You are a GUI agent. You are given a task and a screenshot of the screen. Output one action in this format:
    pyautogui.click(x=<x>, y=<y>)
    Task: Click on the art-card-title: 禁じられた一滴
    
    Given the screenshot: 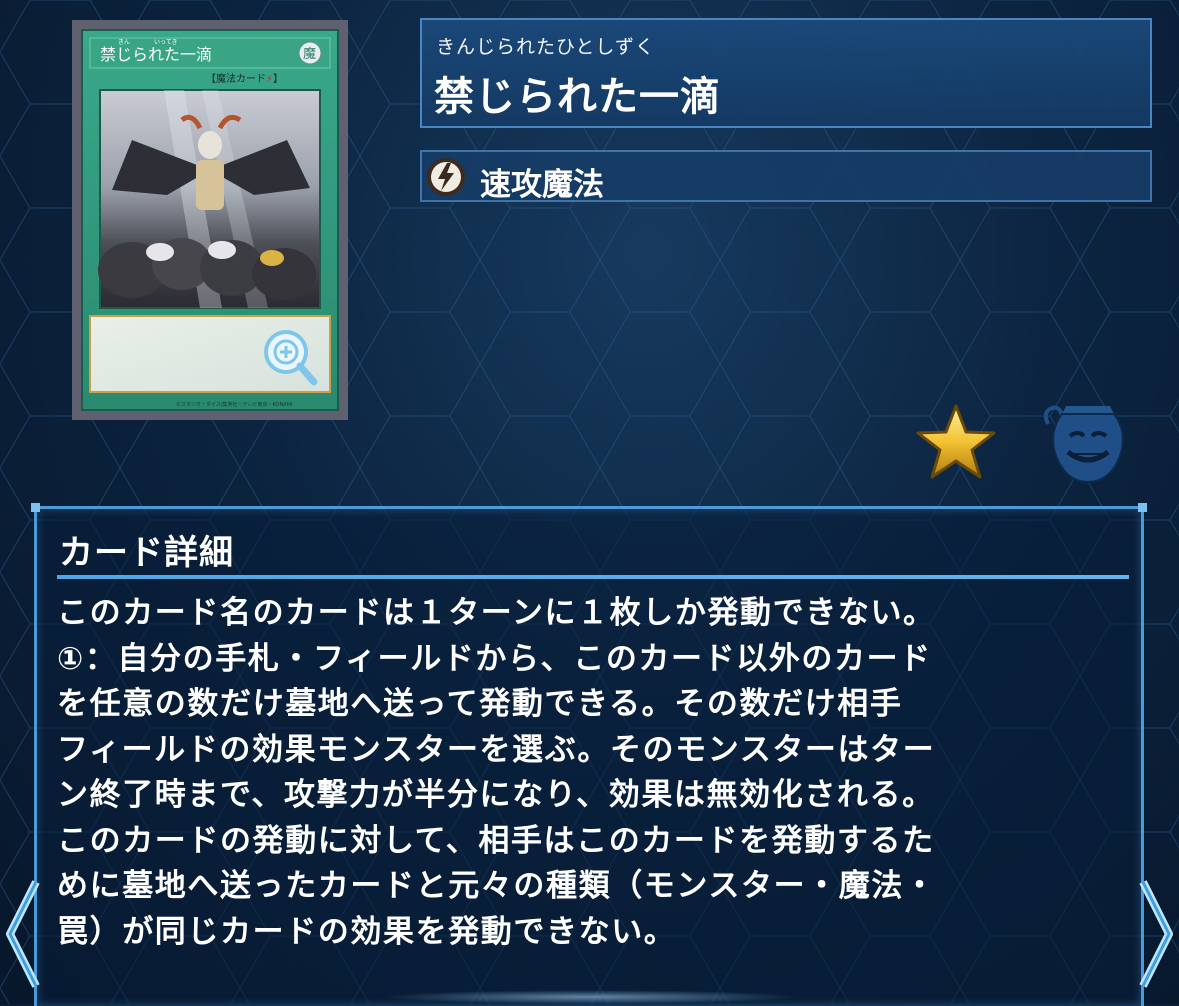 What is the action you would take?
    pyautogui.click(x=156, y=54)
    